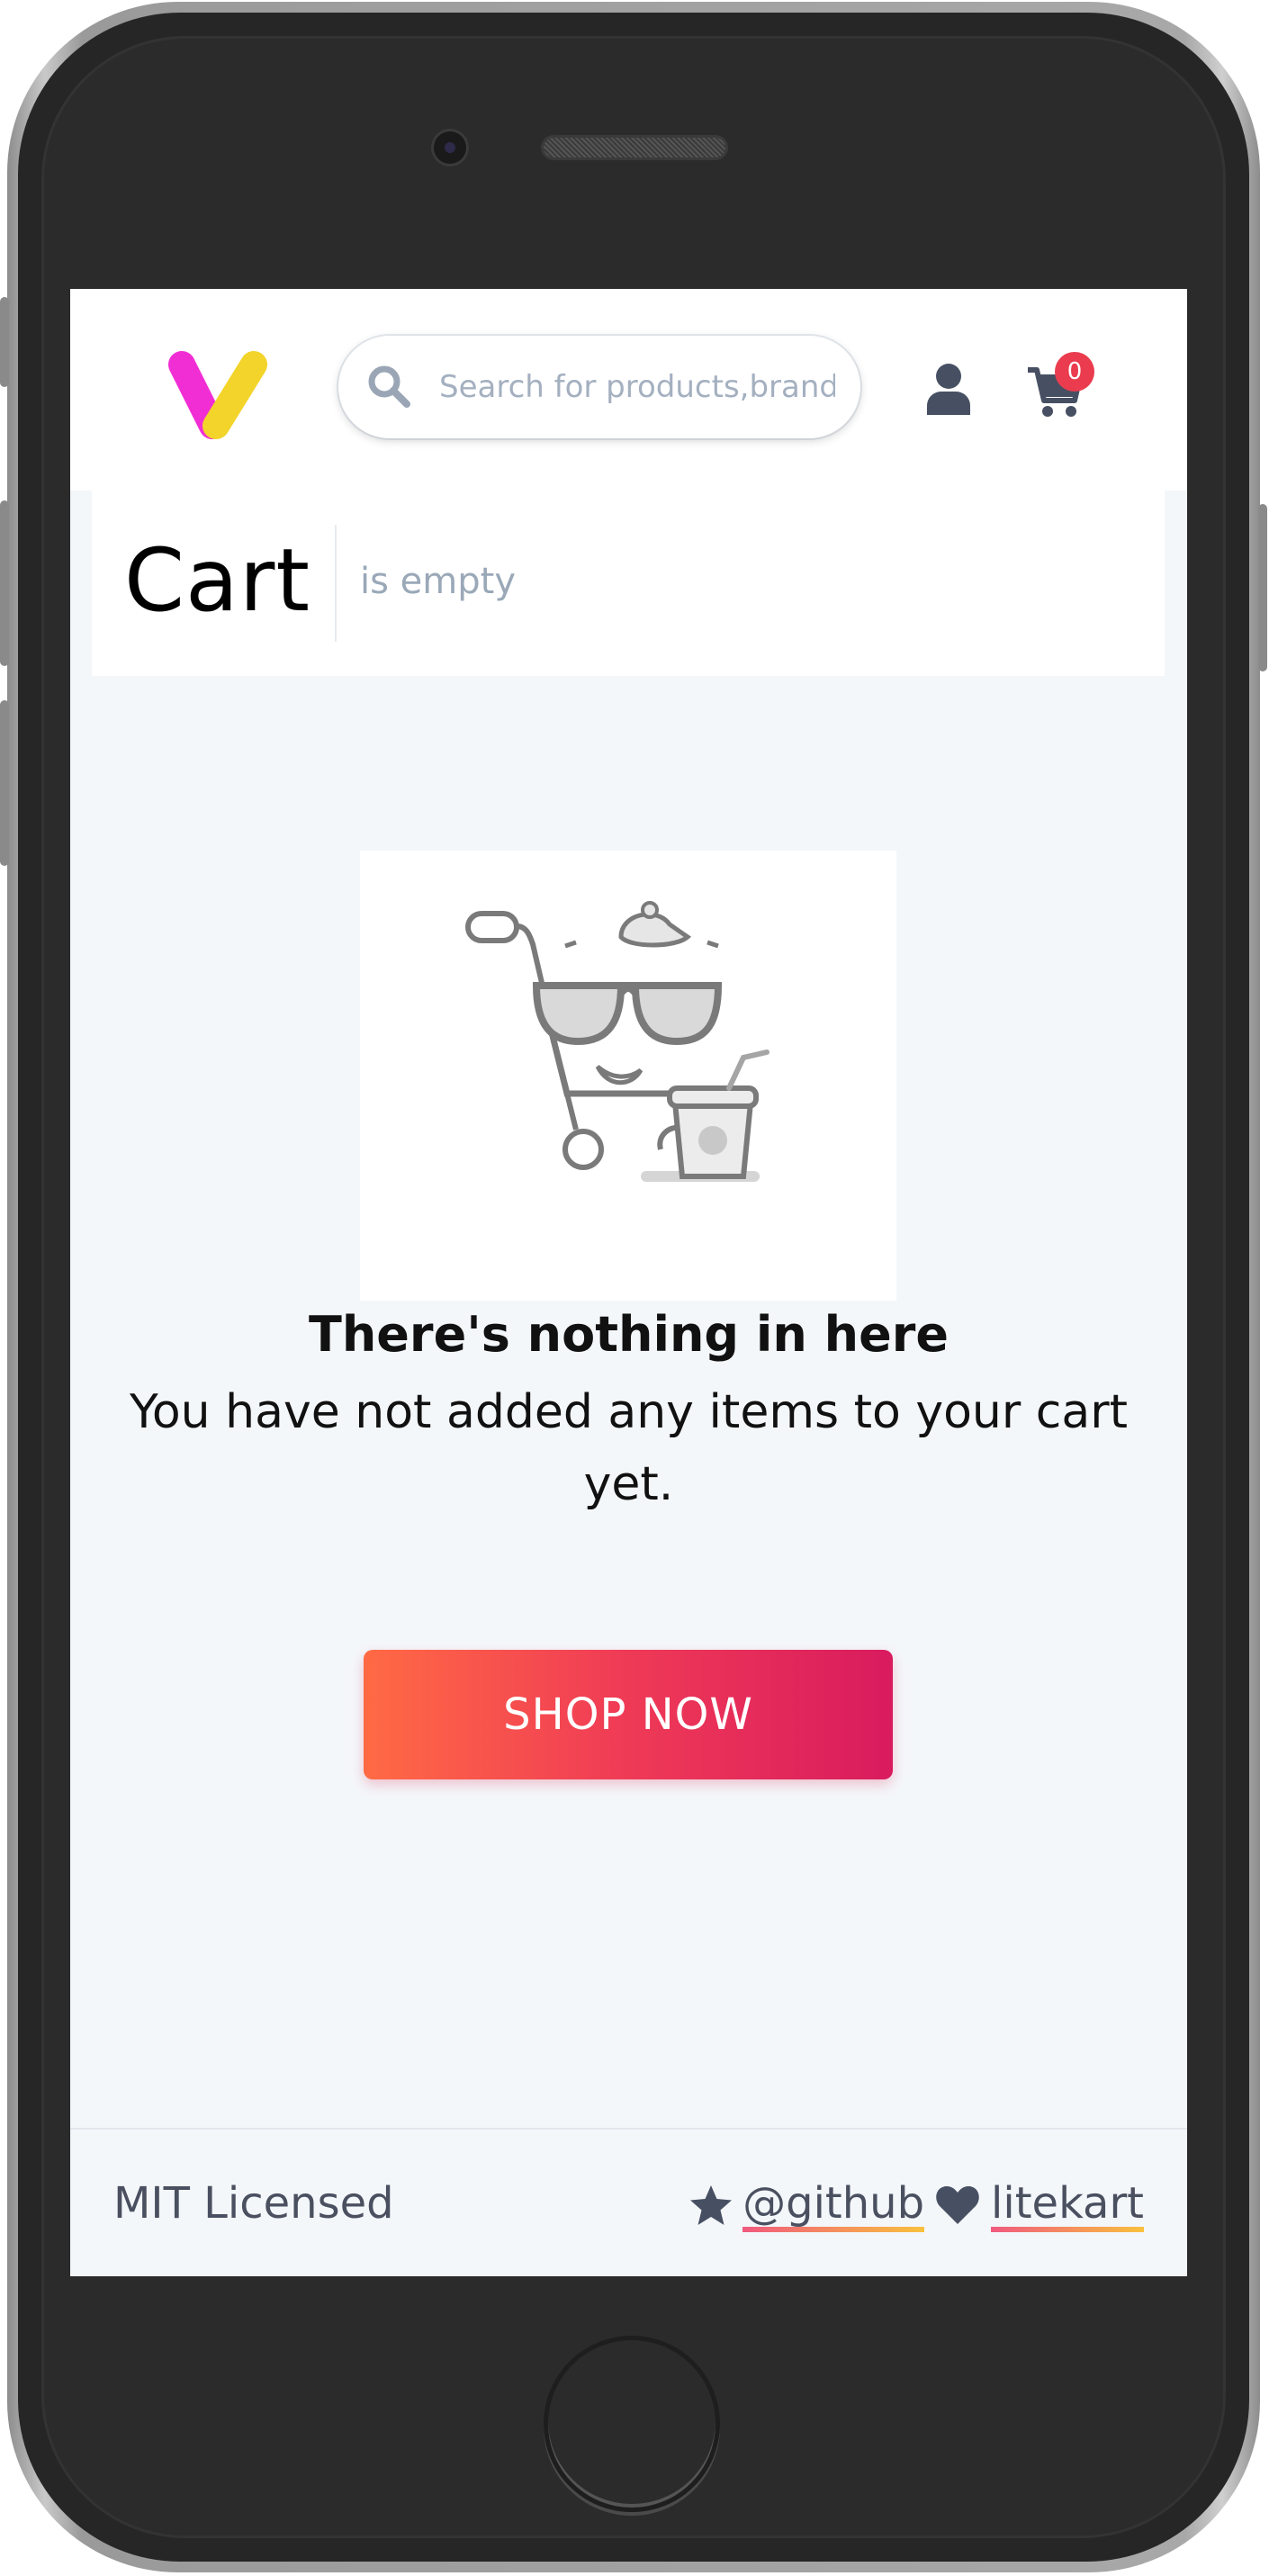 This screenshot has height=2576, width=1269. I want to click on page-subtitle: is empty, so click(438, 581).